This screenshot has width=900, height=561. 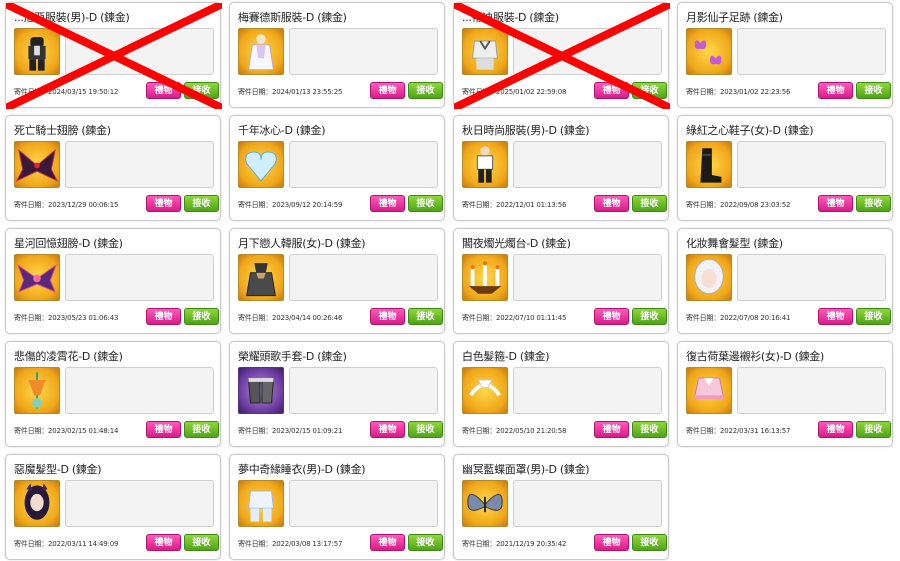 I want to click on sent-date: 寄件日期：2023/05/23 01:06:43, so click(x=66, y=318).